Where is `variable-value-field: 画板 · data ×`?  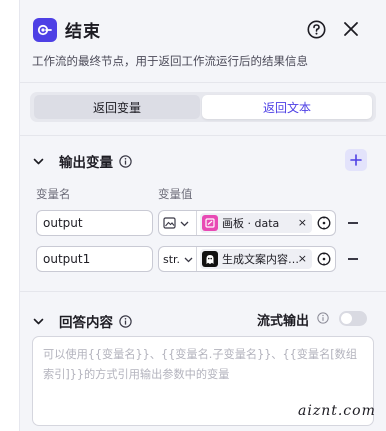 variable-value-field: 画板 · data × is located at coordinates (247, 223).